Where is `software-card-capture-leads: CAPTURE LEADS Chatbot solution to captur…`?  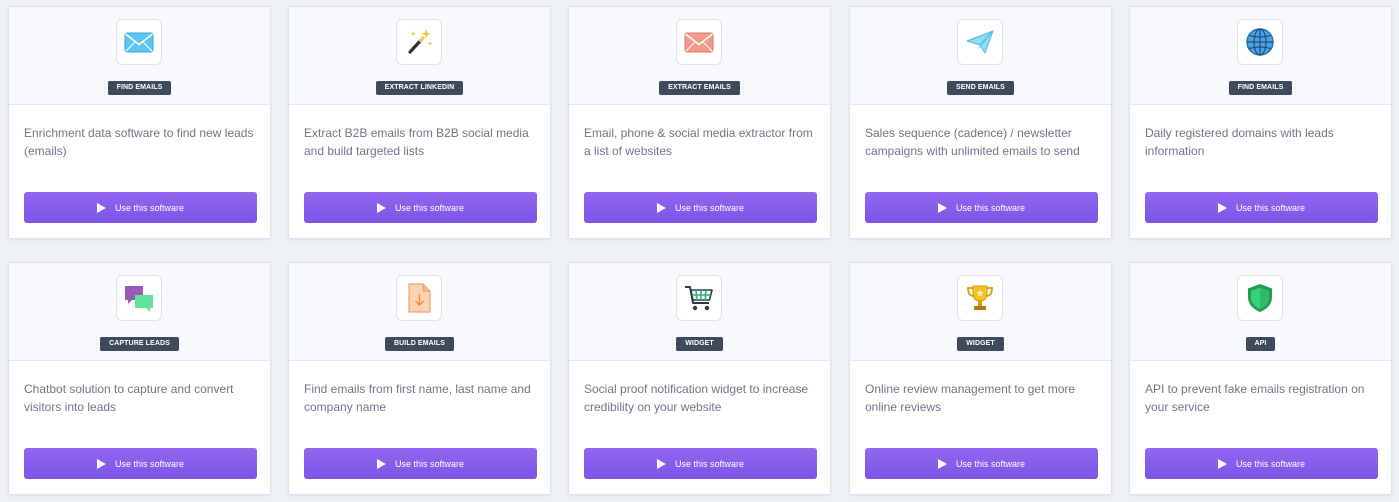 software-card-capture-leads: CAPTURE LEADS Chatbot solution to captur… is located at coordinates (139, 378).